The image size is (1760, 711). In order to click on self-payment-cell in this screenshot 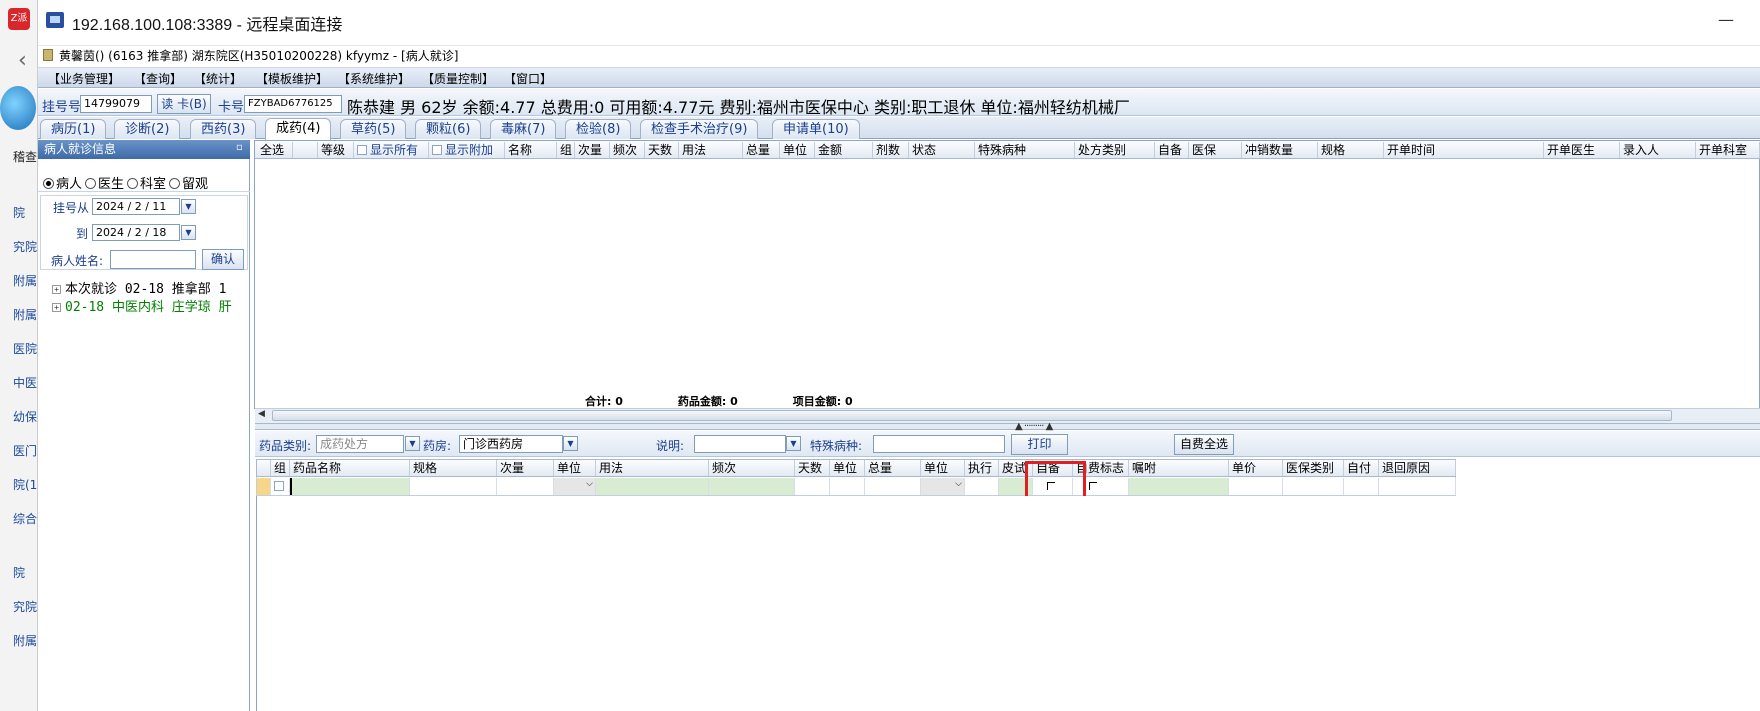, I will do `click(1361, 486)`.